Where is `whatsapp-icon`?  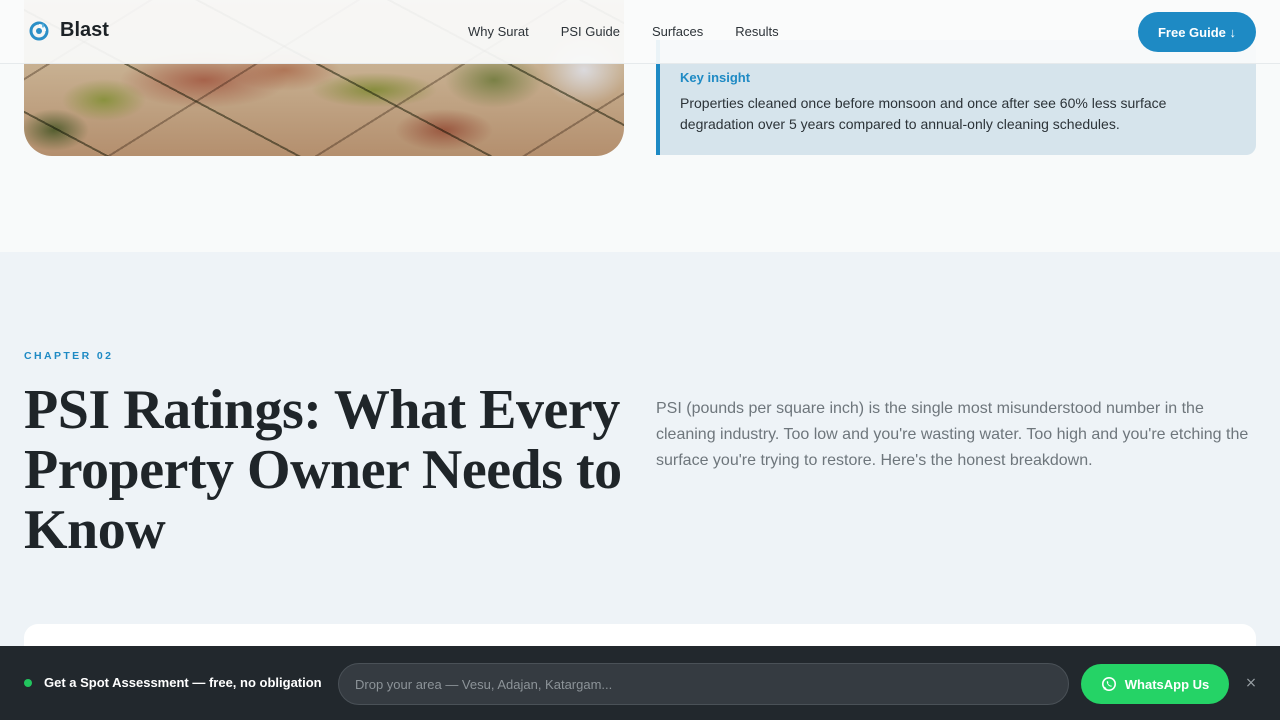
whatsapp-icon is located at coordinates (1109, 684).